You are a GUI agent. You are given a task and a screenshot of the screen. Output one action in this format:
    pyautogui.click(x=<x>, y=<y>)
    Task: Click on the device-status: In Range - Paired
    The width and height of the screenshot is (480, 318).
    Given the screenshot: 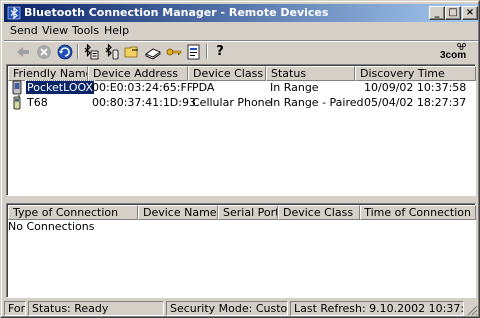 What is the action you would take?
    pyautogui.click(x=317, y=102)
    